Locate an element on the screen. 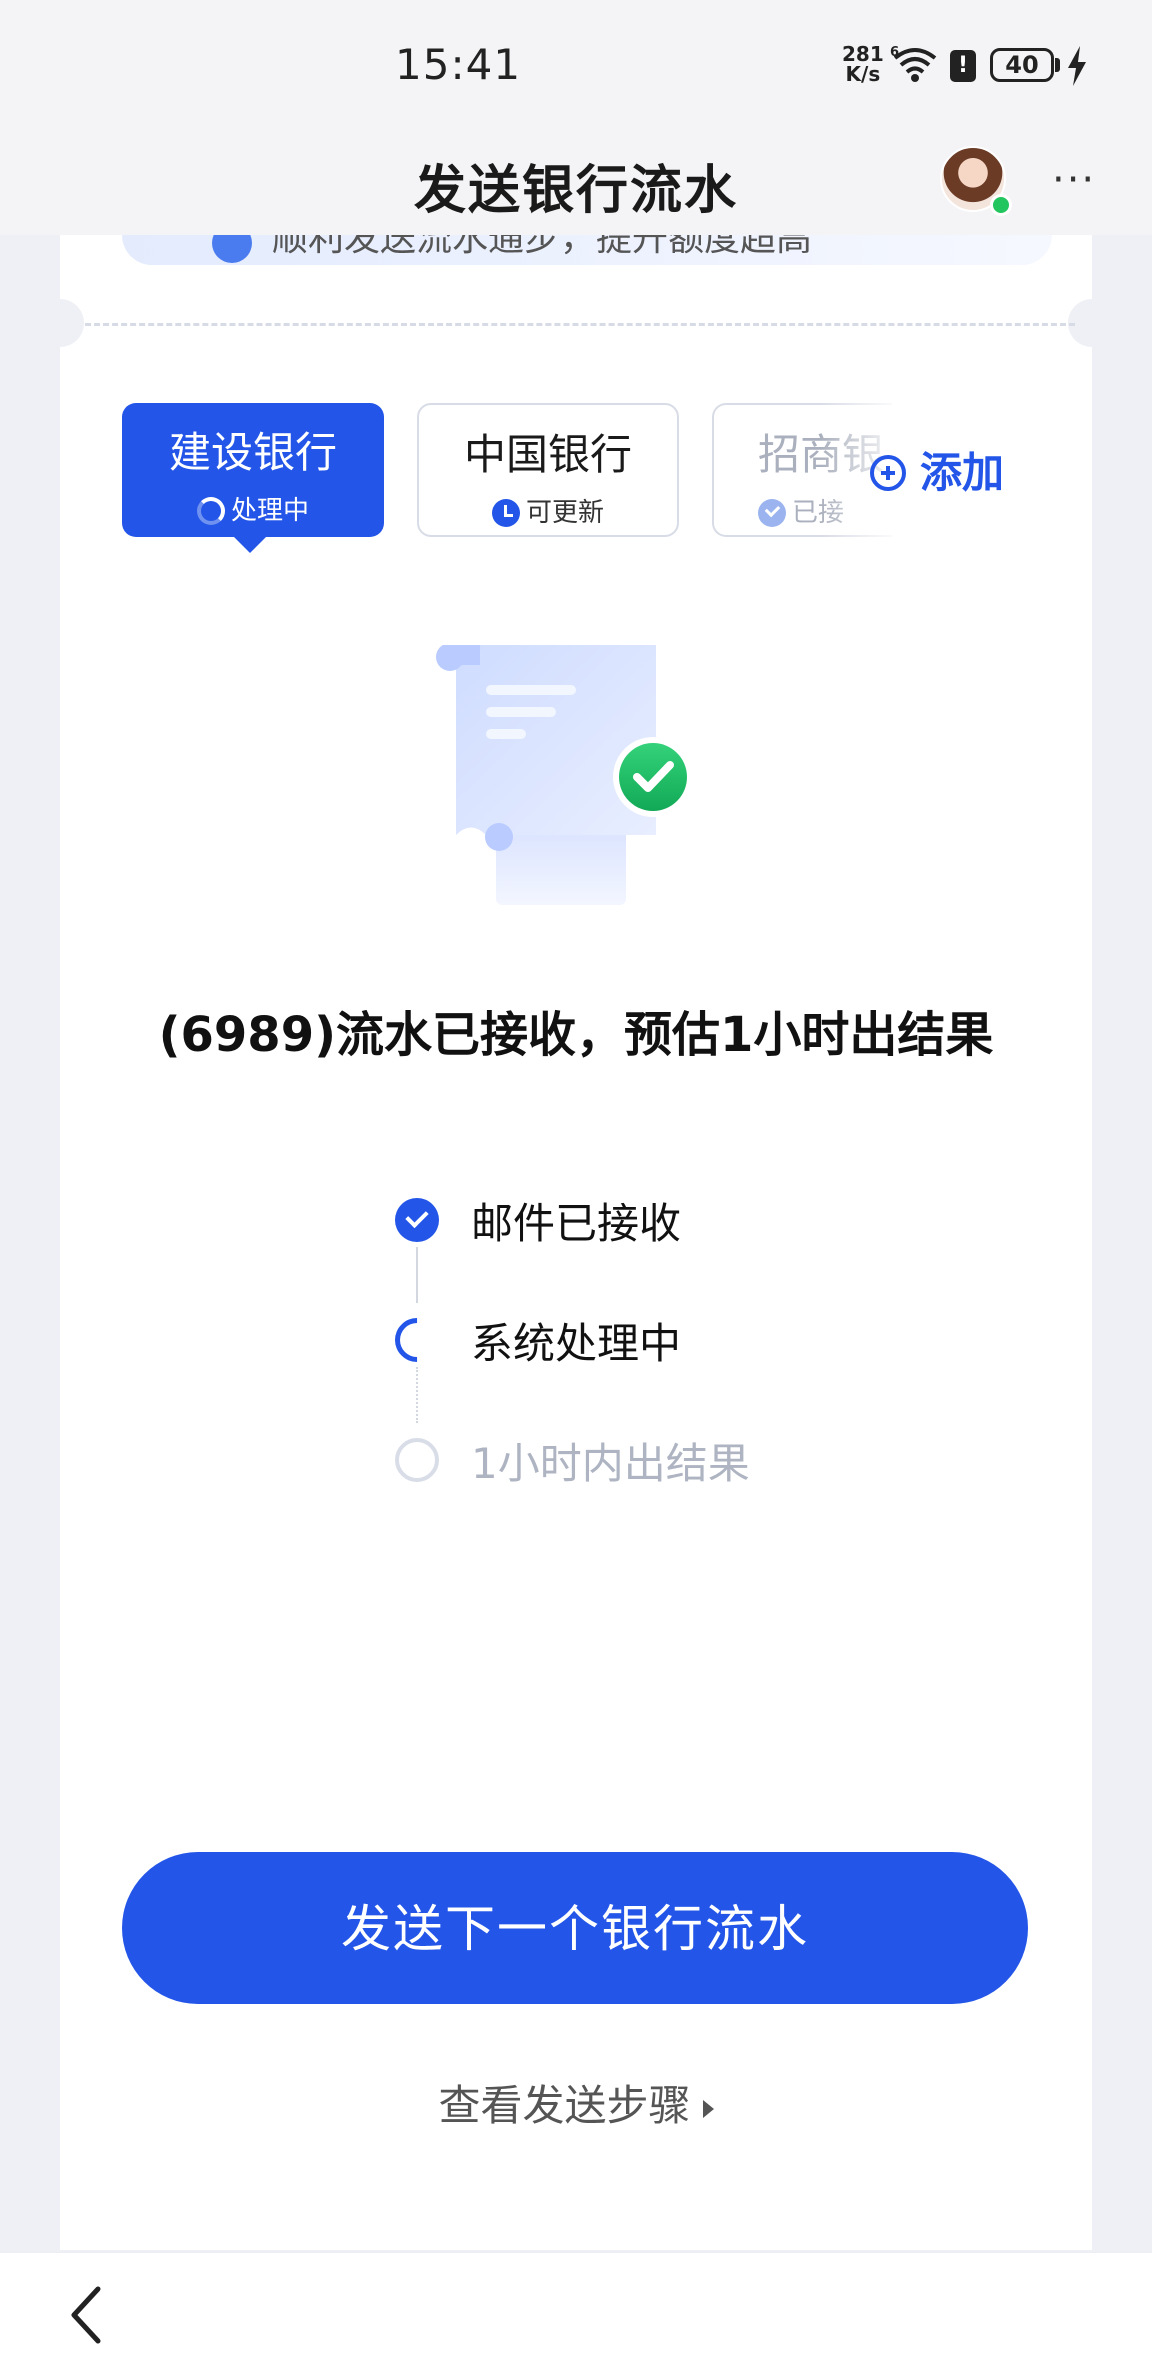 The image size is (1152, 2377). status-bar: 15:41 281 K/s 6 ! 40 is located at coordinates (576, 65).